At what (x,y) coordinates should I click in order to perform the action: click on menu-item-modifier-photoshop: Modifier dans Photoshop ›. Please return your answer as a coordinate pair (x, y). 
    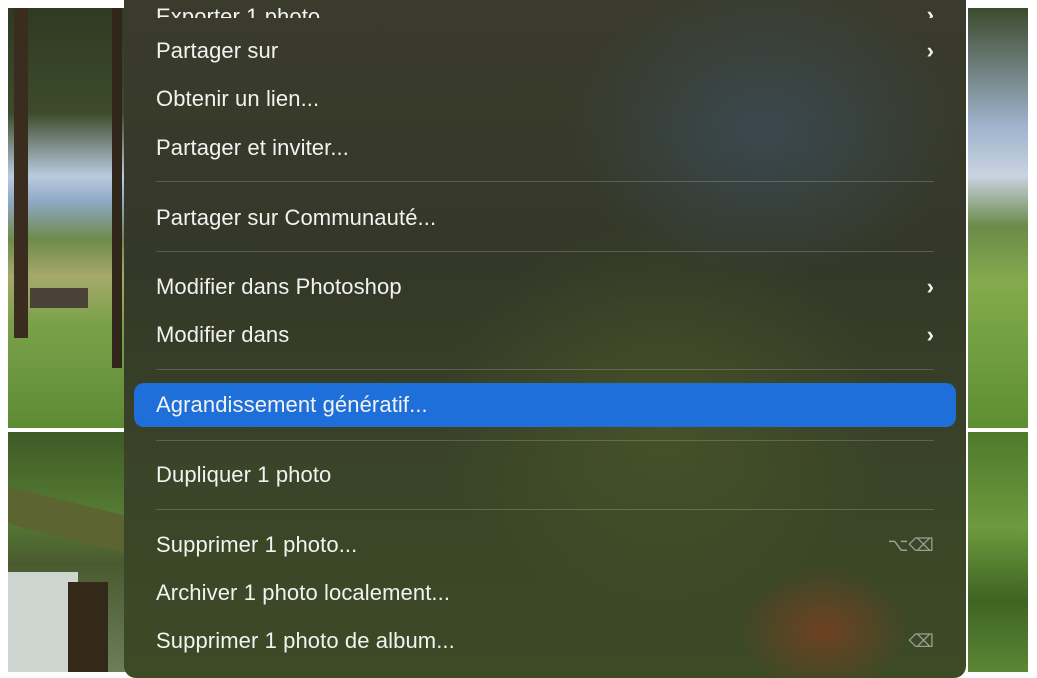
    Looking at the image, I should click on (545, 287).